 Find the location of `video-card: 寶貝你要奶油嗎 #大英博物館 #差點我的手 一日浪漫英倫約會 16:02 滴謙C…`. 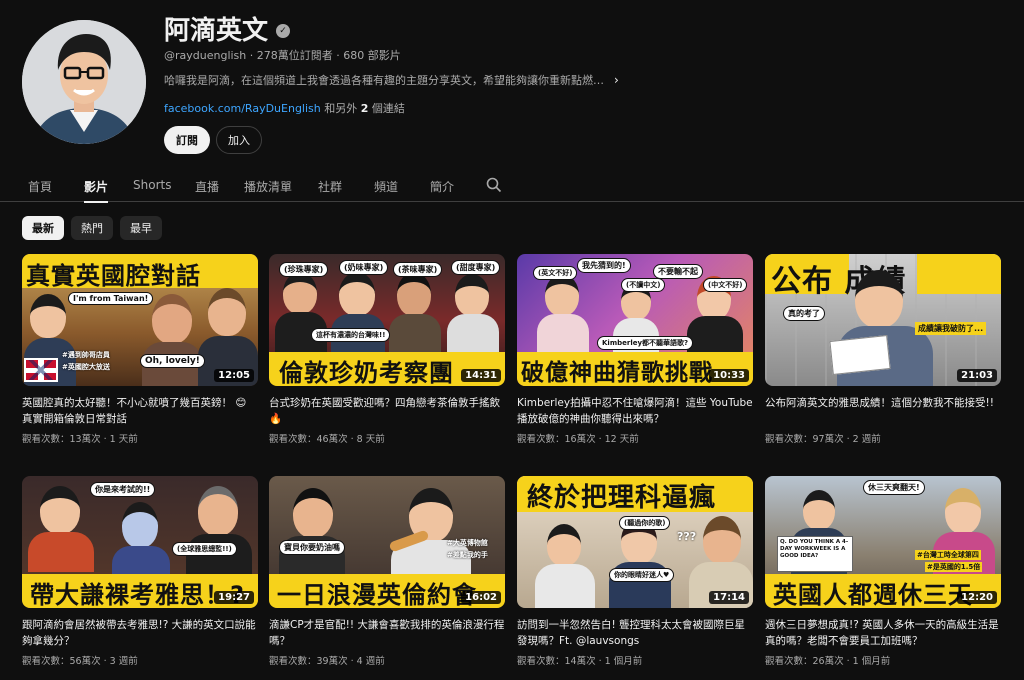

video-card: 寶貝你要奶油嗎 #大英博物館 #差點我的手 一日浪漫英倫約會 16:02 滴謙C… is located at coordinates (387, 571).